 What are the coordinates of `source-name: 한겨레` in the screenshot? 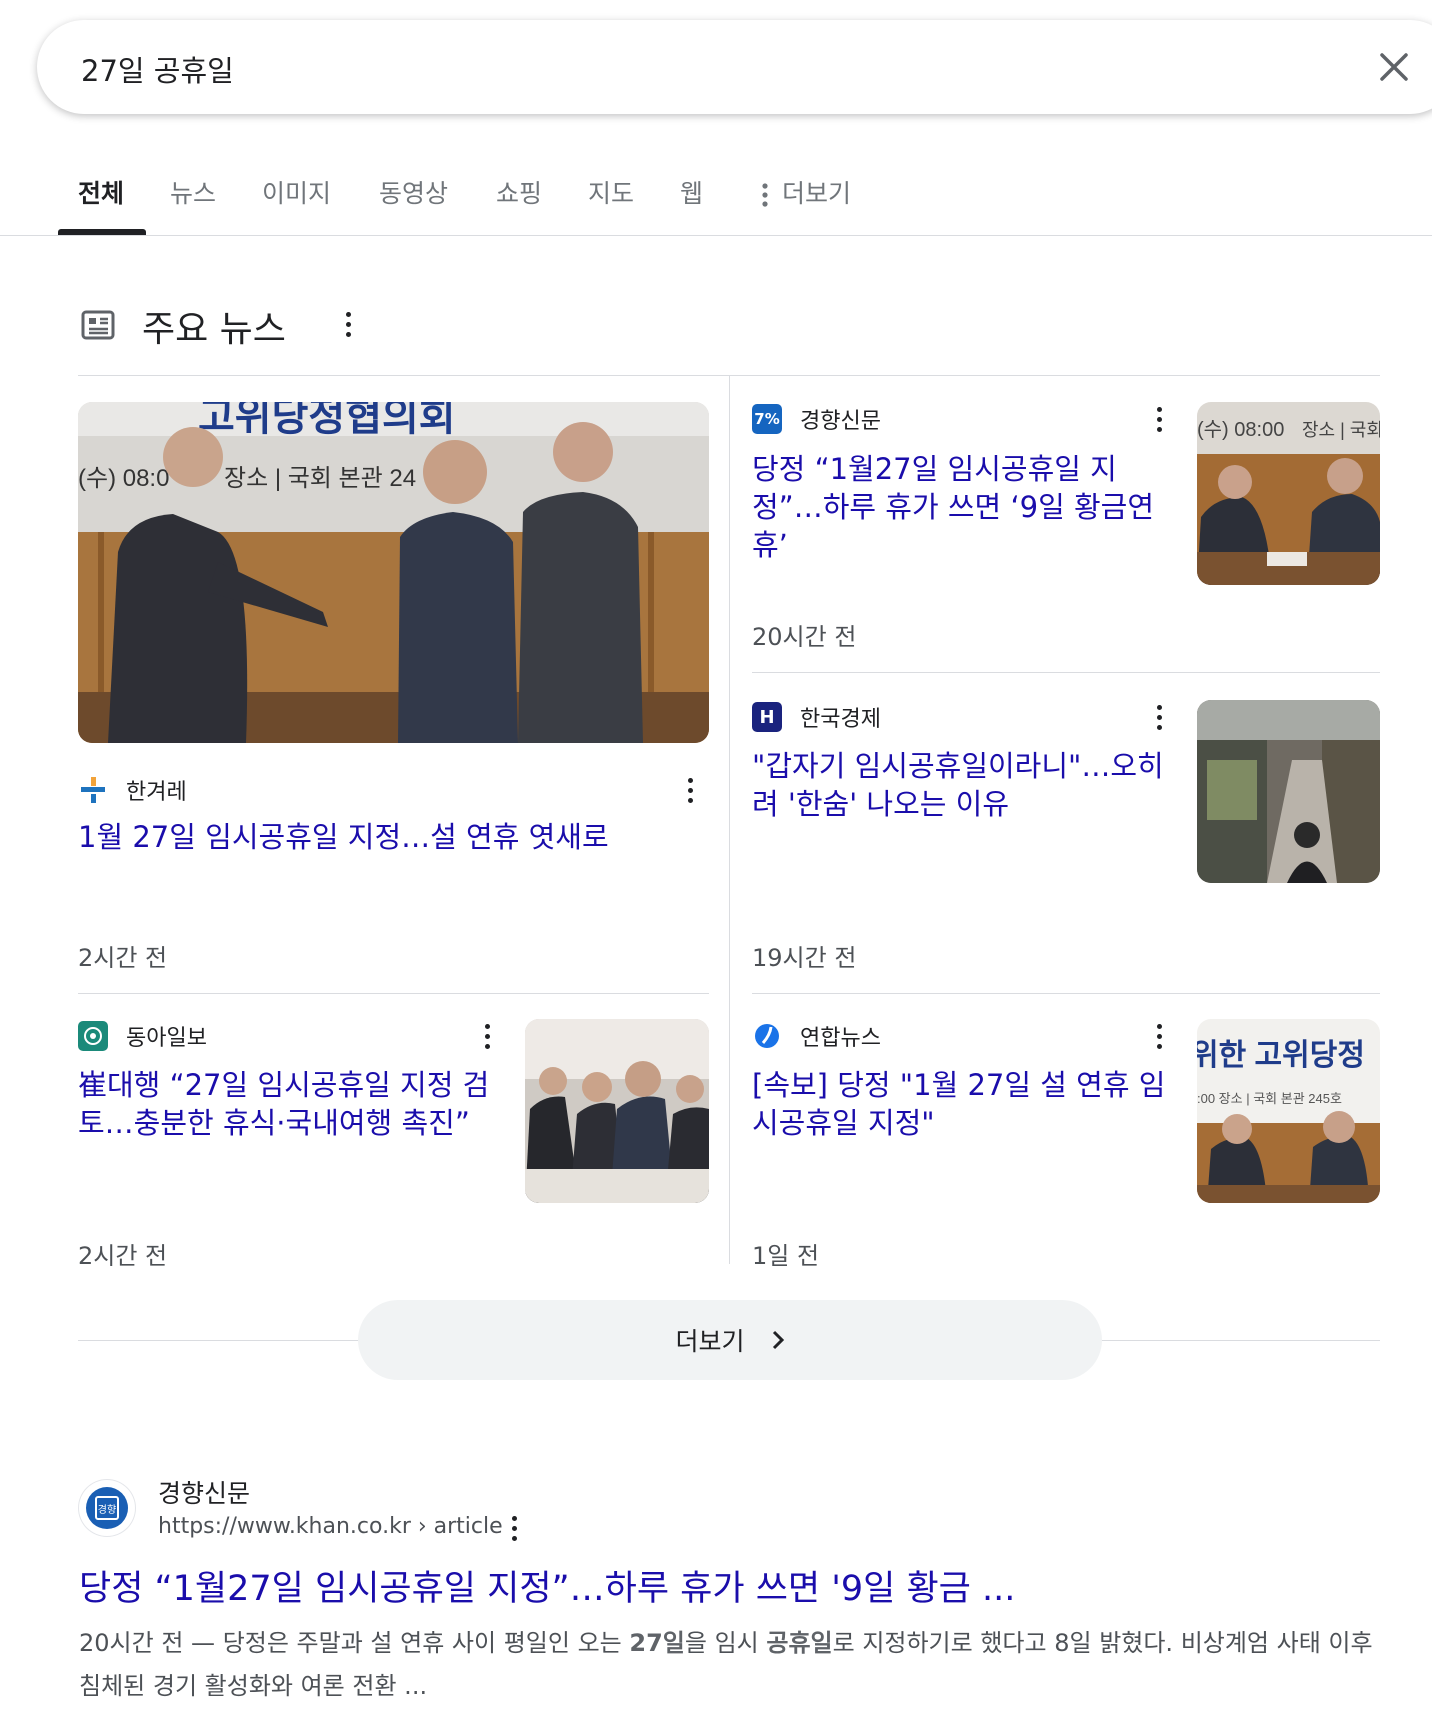 It's located at (156, 792).